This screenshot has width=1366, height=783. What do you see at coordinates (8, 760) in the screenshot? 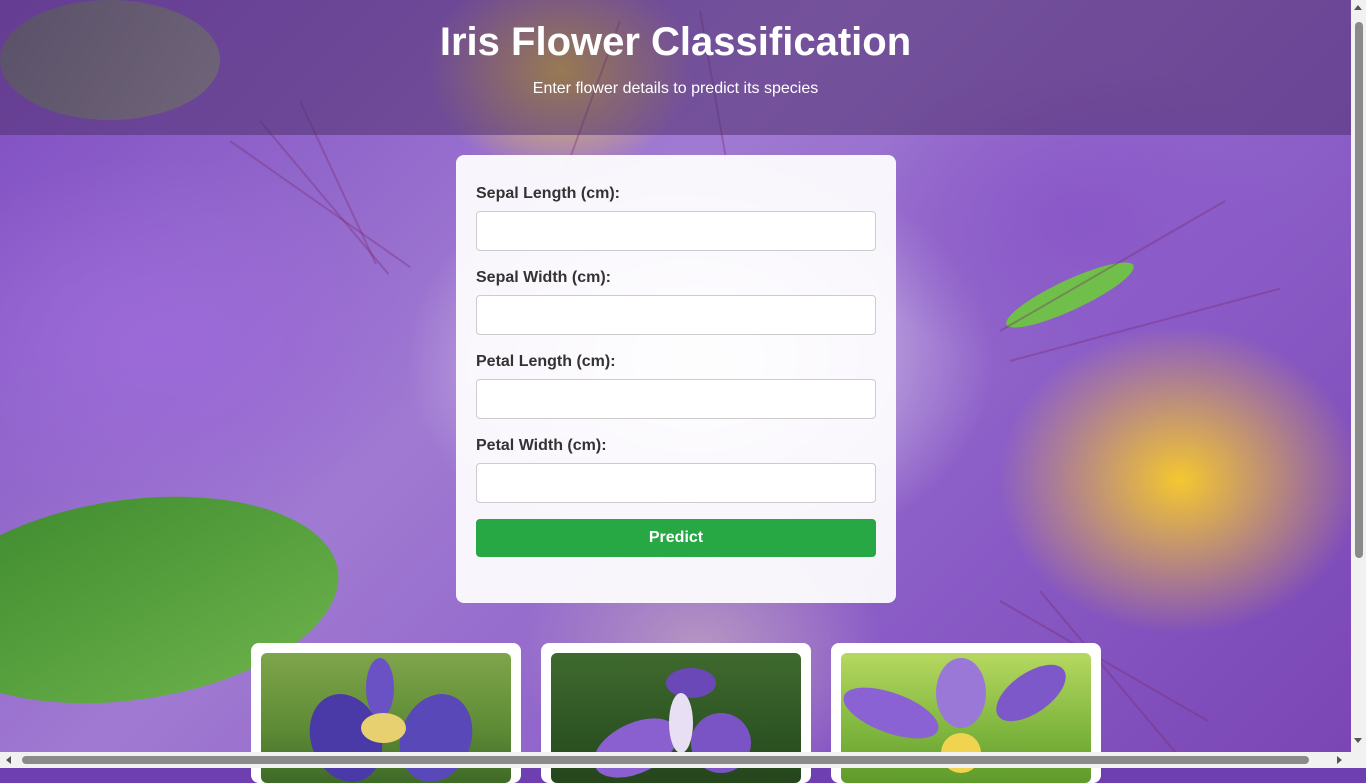
I see `scroll-left-icon` at bounding box center [8, 760].